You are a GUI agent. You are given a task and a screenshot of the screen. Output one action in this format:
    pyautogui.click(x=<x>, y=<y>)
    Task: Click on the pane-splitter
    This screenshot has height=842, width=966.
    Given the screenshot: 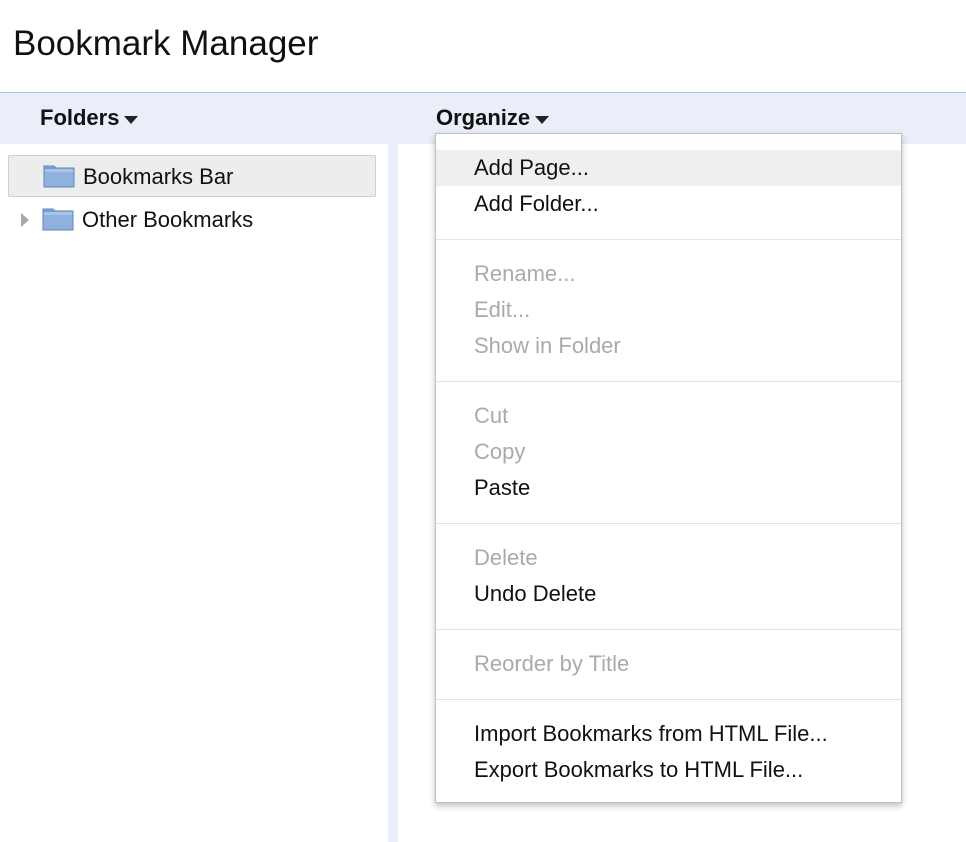 What is the action you would take?
    pyautogui.click(x=393, y=493)
    